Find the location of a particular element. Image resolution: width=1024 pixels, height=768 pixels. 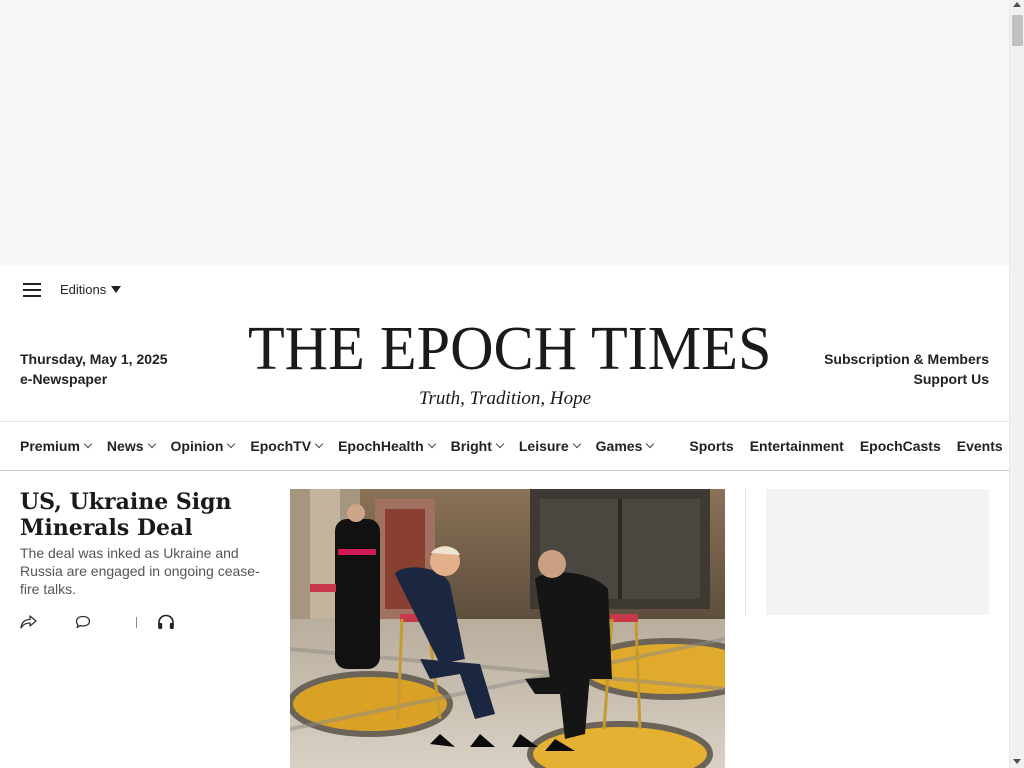

site-logo: THE EPOCH TIMES Truth, Tradition, Hope is located at coordinates (506, 362).